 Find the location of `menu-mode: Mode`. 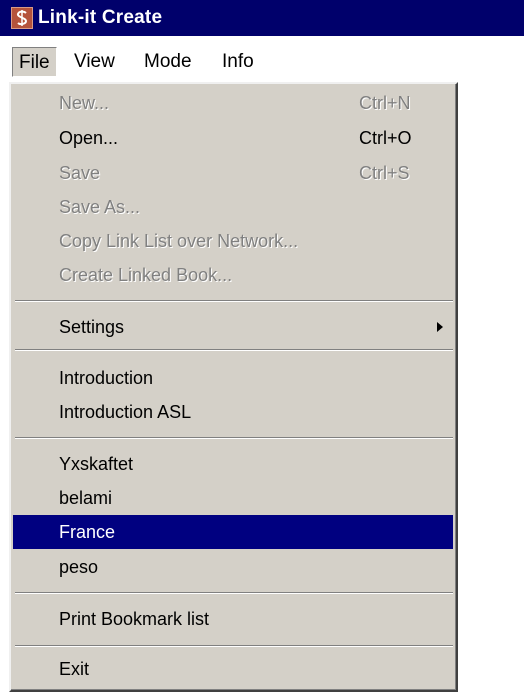

menu-mode: Mode is located at coordinates (168, 62).